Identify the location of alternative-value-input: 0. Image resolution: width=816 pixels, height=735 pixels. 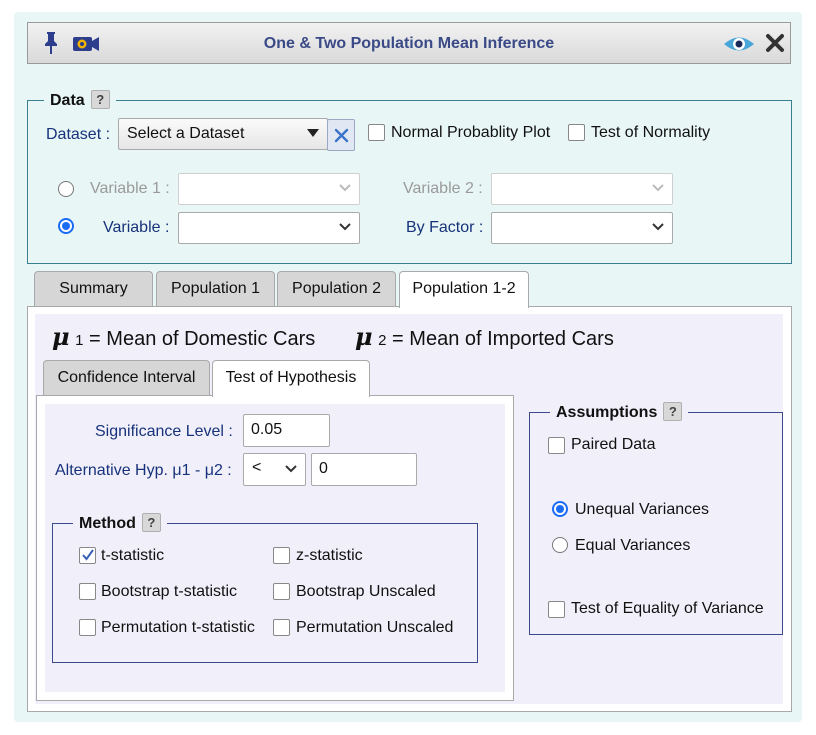
(364, 469).